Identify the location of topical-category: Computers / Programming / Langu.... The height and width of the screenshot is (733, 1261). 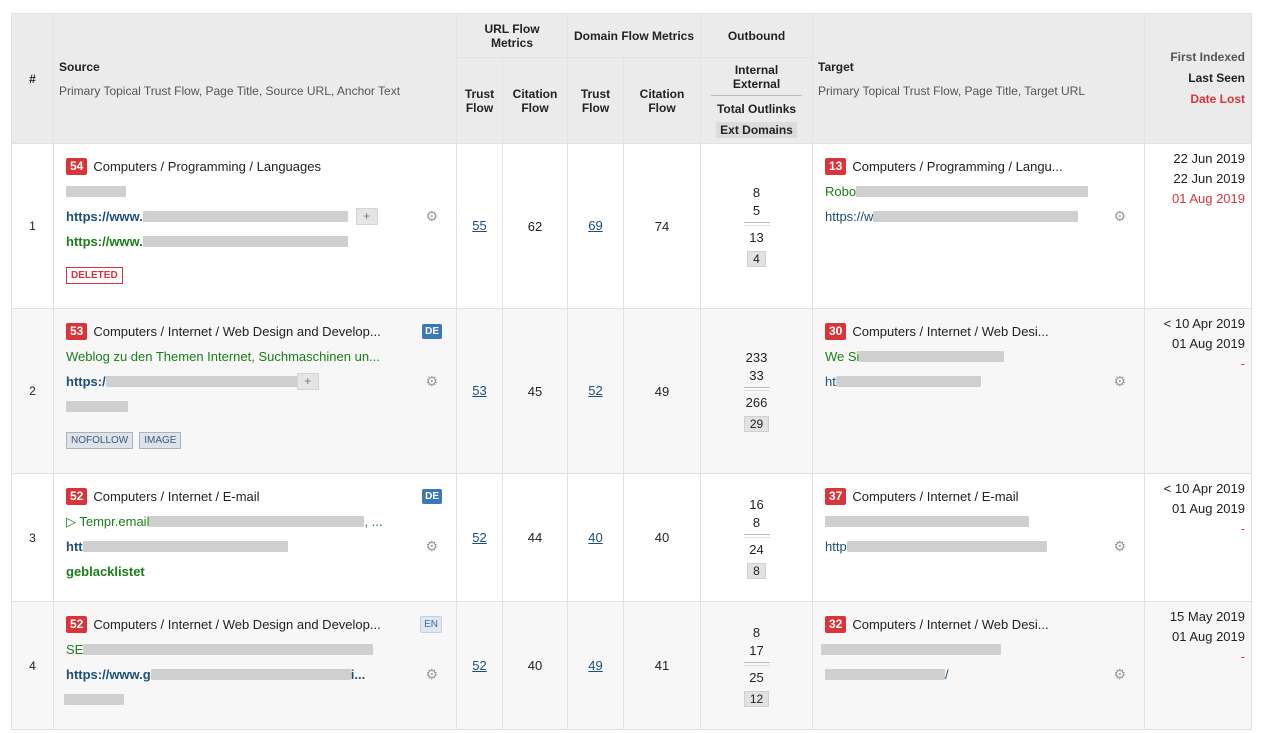
(957, 166).